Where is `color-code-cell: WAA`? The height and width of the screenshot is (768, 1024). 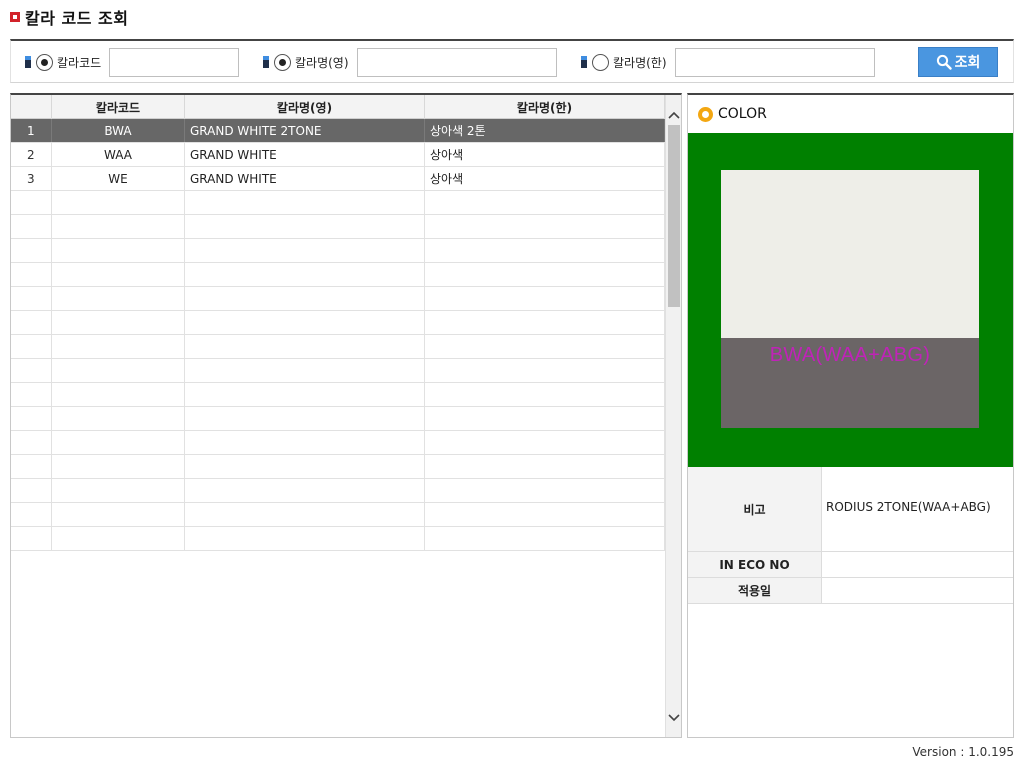
color-code-cell: WAA is located at coordinates (118, 154).